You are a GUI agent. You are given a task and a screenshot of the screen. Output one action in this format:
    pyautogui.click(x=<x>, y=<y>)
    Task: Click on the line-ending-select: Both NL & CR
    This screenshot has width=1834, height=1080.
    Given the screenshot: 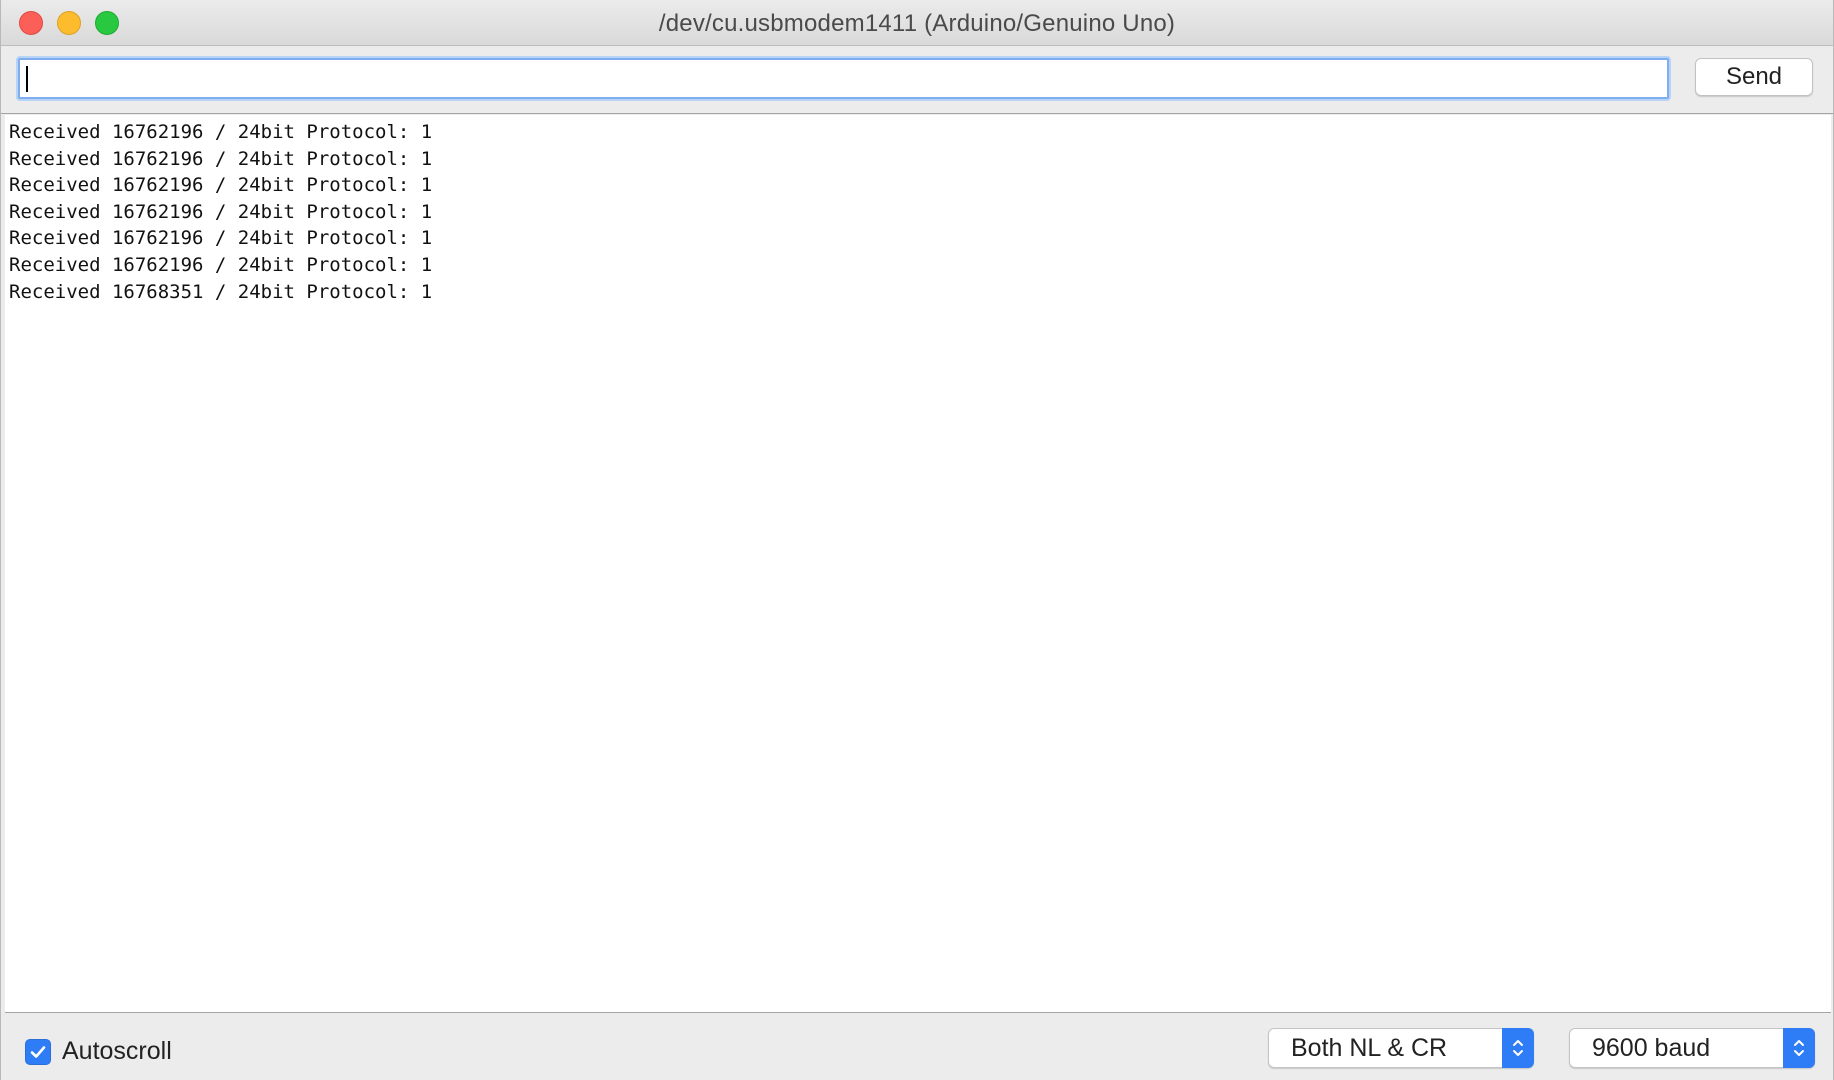 What is the action you would take?
    pyautogui.click(x=1401, y=1048)
    